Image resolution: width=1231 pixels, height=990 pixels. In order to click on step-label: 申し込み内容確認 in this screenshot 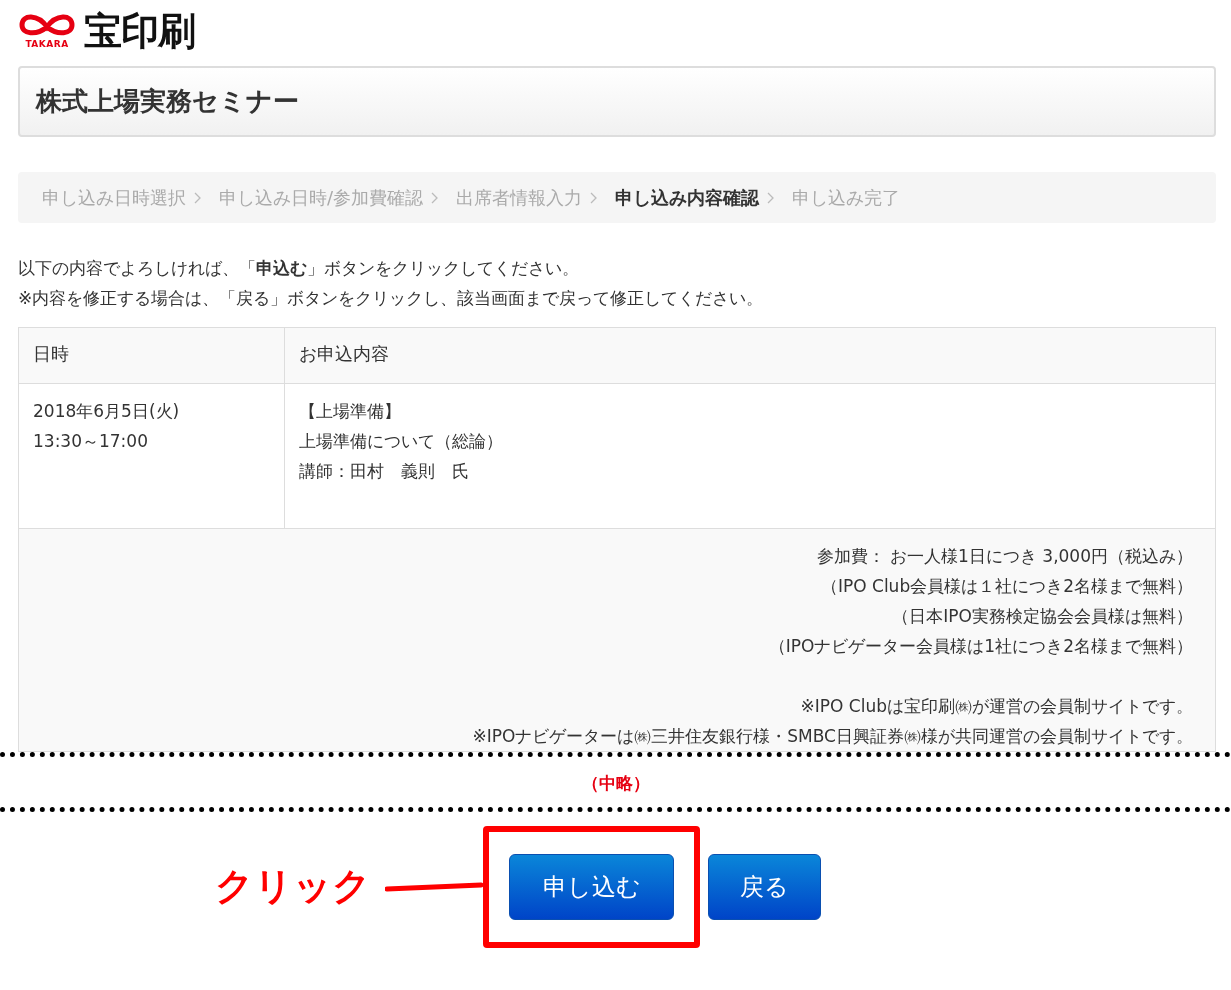, I will do `click(687, 198)`.